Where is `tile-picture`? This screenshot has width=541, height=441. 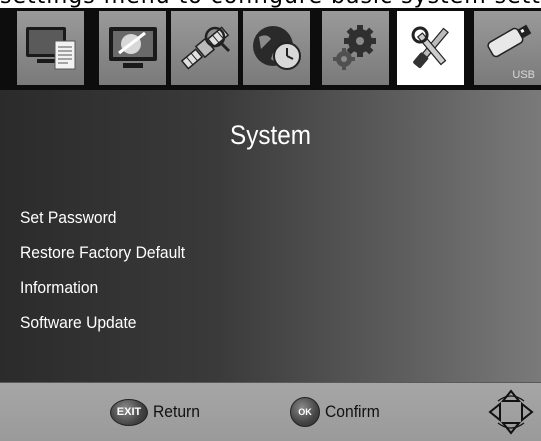 tile-picture is located at coordinates (132, 48).